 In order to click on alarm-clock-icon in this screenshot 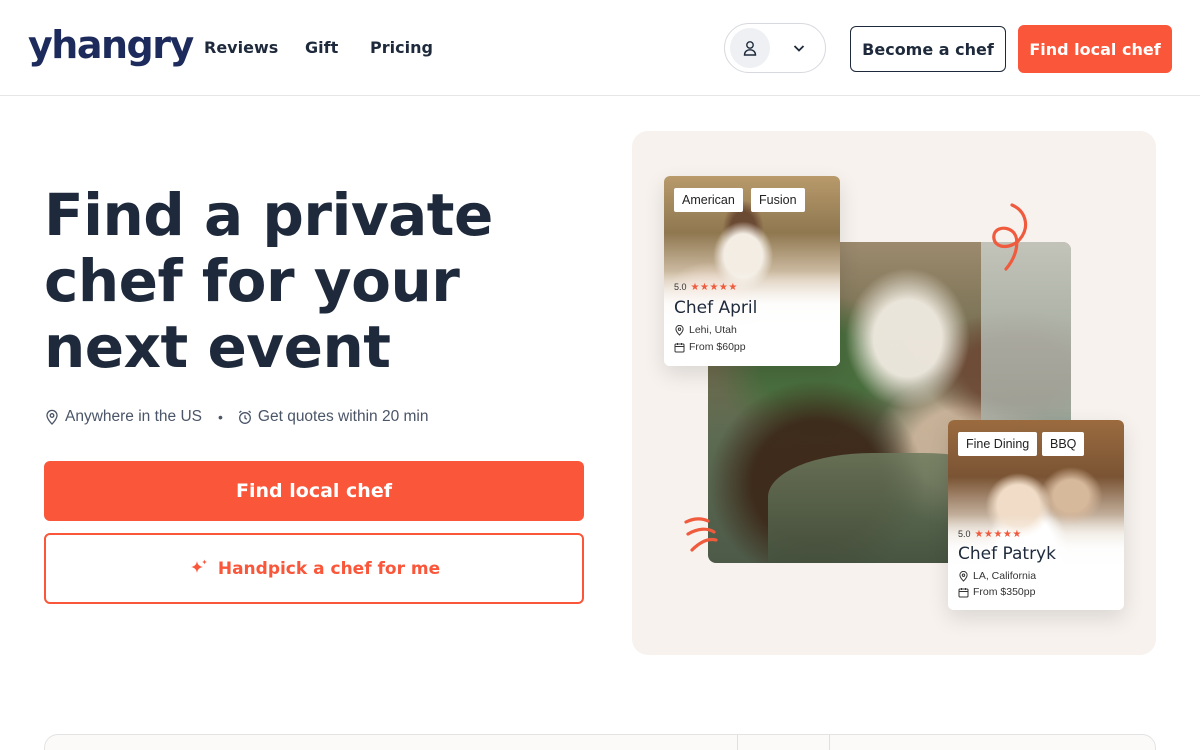, I will do `click(245, 417)`.